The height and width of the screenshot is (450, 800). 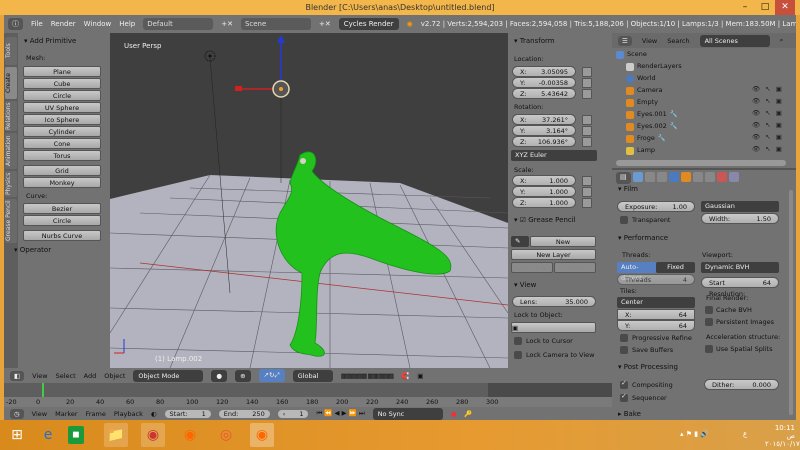 I want to click on menu-frame: Frame, so click(x=96, y=414).